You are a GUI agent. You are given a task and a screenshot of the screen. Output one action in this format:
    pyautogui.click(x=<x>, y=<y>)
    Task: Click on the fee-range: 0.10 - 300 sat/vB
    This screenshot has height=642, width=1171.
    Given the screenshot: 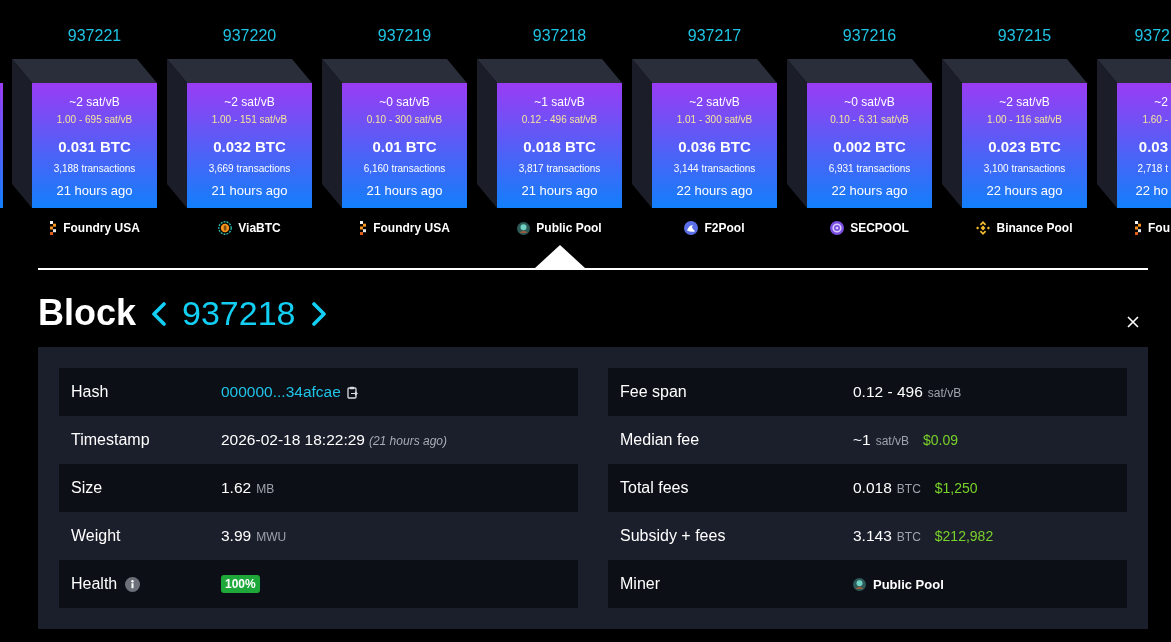 What is the action you would take?
    pyautogui.click(x=404, y=119)
    